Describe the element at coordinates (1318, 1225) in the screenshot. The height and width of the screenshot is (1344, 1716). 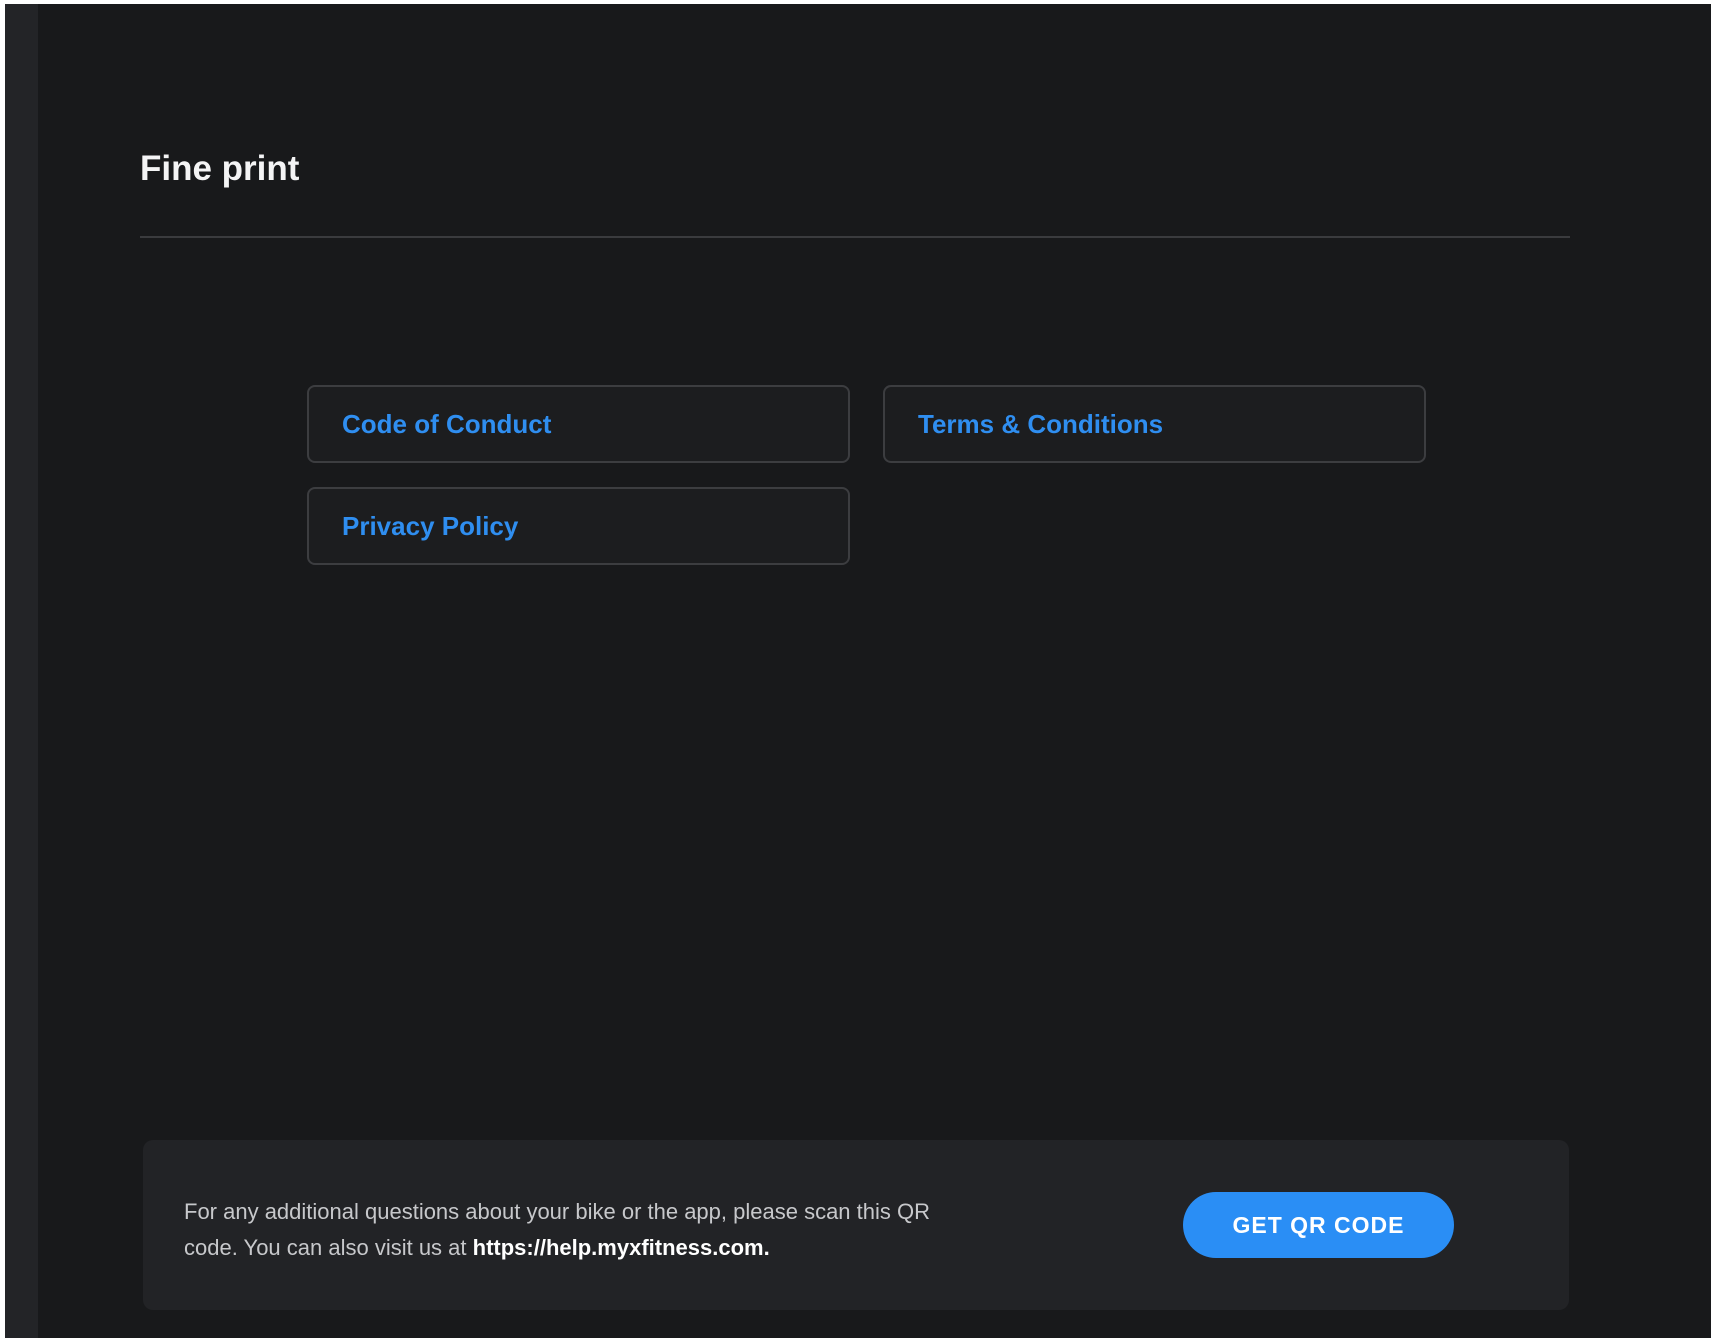
I see `get-qr-code-button: GET QR CODE` at that location.